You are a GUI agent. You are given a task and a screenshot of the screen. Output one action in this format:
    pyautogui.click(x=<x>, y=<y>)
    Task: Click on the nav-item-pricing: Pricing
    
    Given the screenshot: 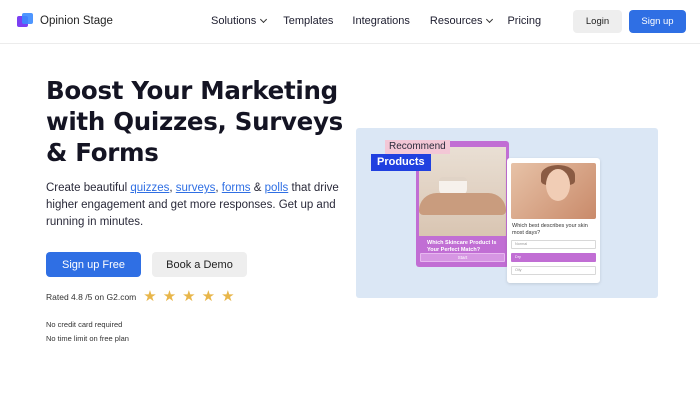 What is the action you would take?
    pyautogui.click(x=524, y=21)
    